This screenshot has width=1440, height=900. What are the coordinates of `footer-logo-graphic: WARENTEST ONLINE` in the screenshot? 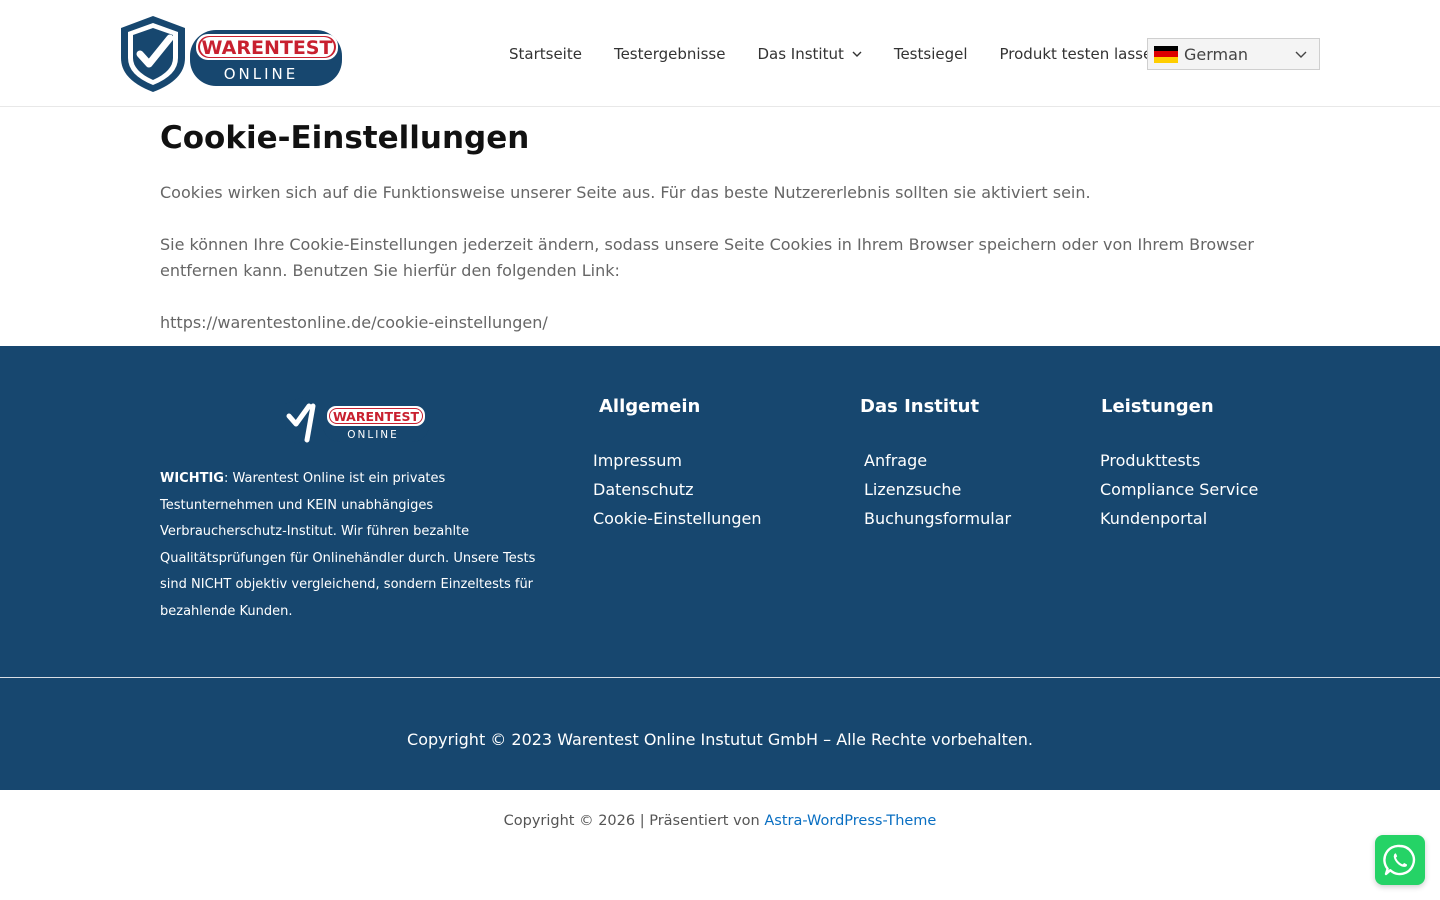 It's located at (357, 420).